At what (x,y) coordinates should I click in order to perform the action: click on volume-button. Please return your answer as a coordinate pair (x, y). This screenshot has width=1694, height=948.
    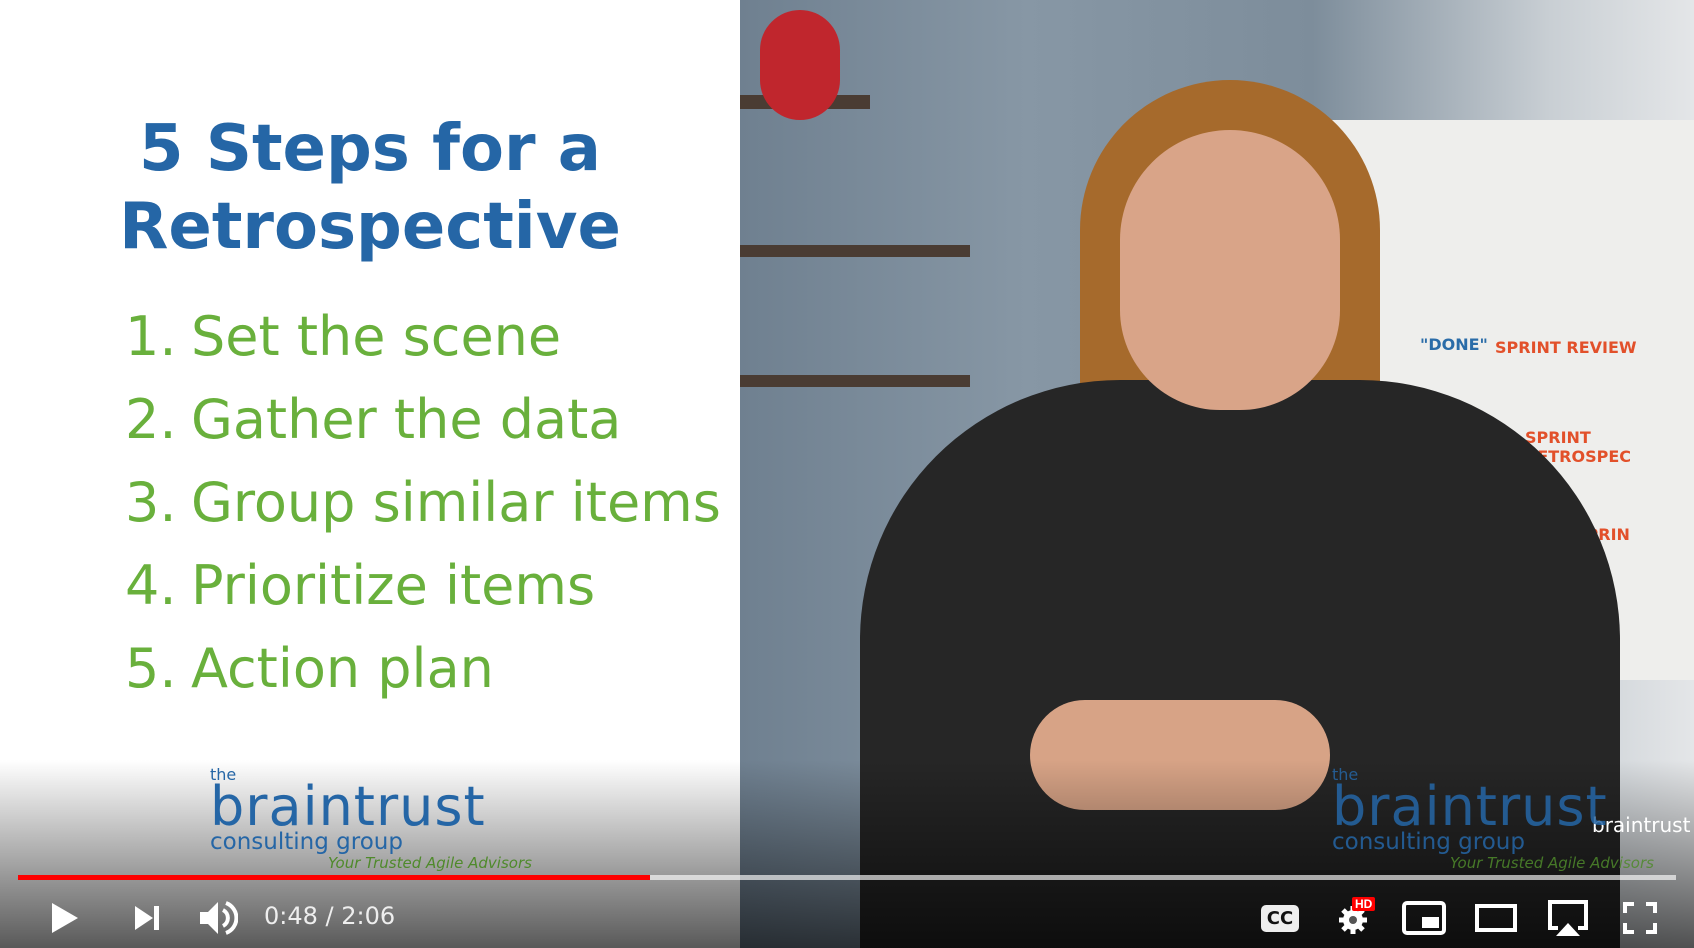
    Looking at the image, I should click on (218, 918).